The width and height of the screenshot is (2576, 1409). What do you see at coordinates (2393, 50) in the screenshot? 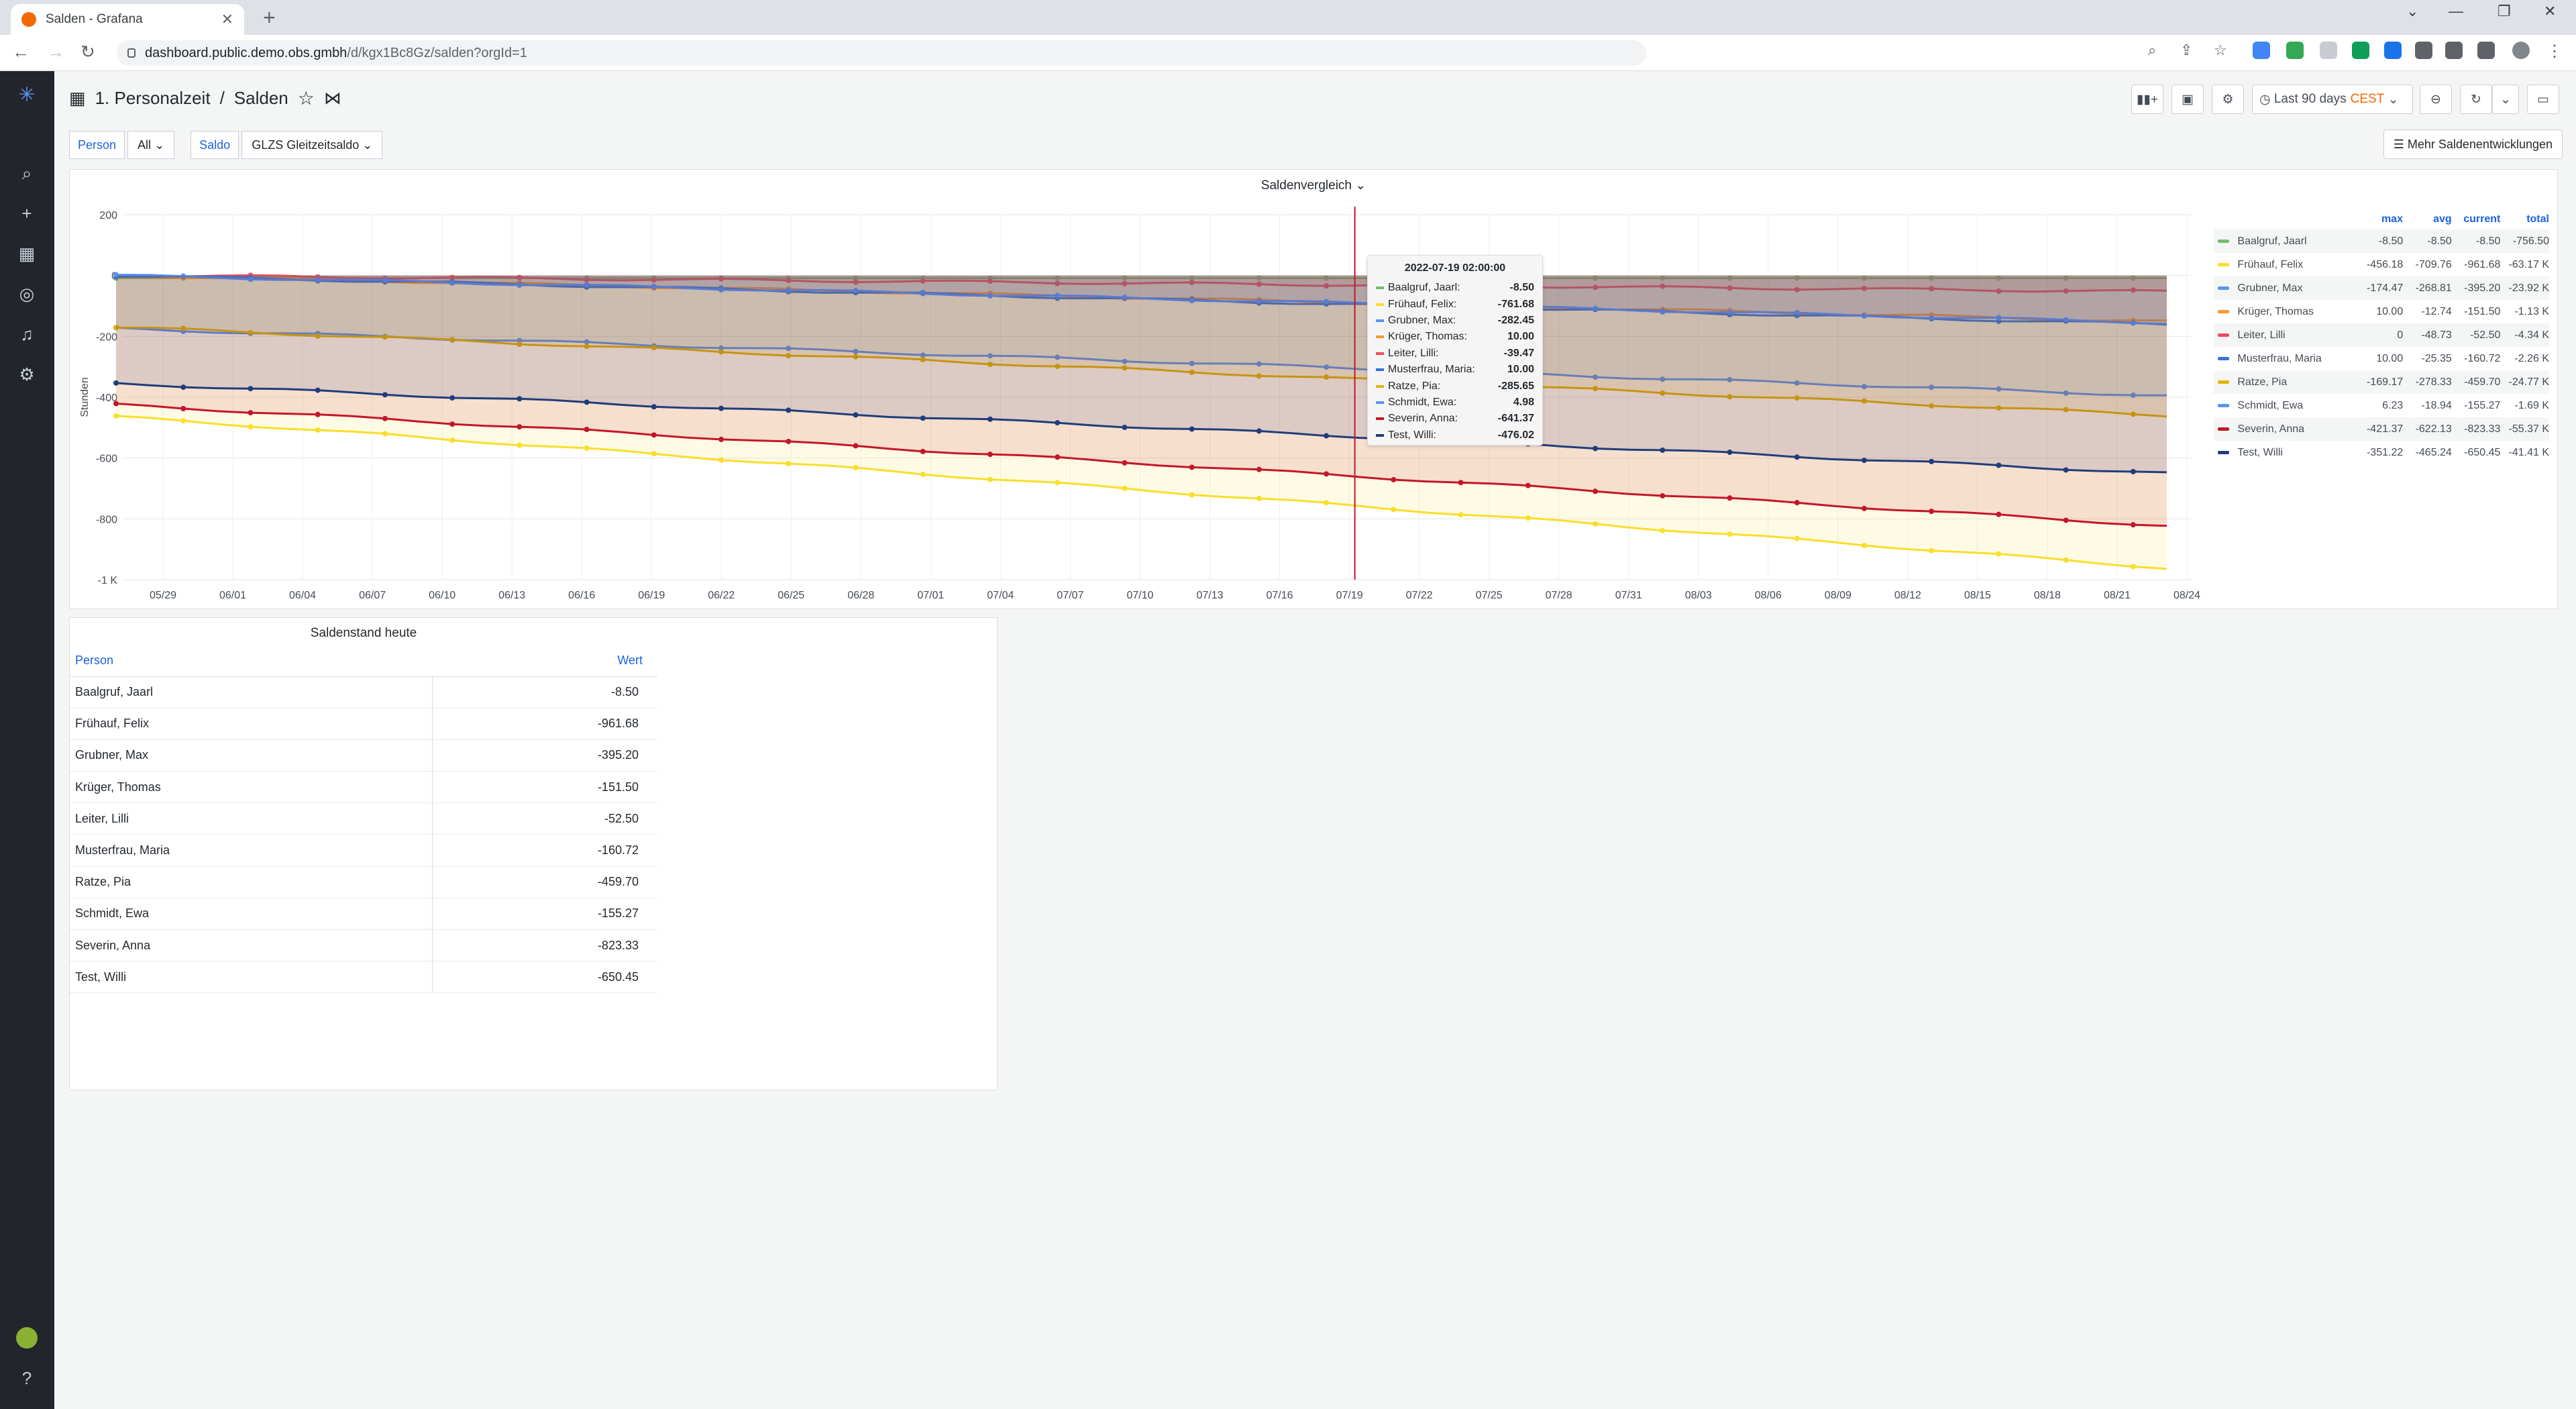
I see `extension-blue-icon` at bounding box center [2393, 50].